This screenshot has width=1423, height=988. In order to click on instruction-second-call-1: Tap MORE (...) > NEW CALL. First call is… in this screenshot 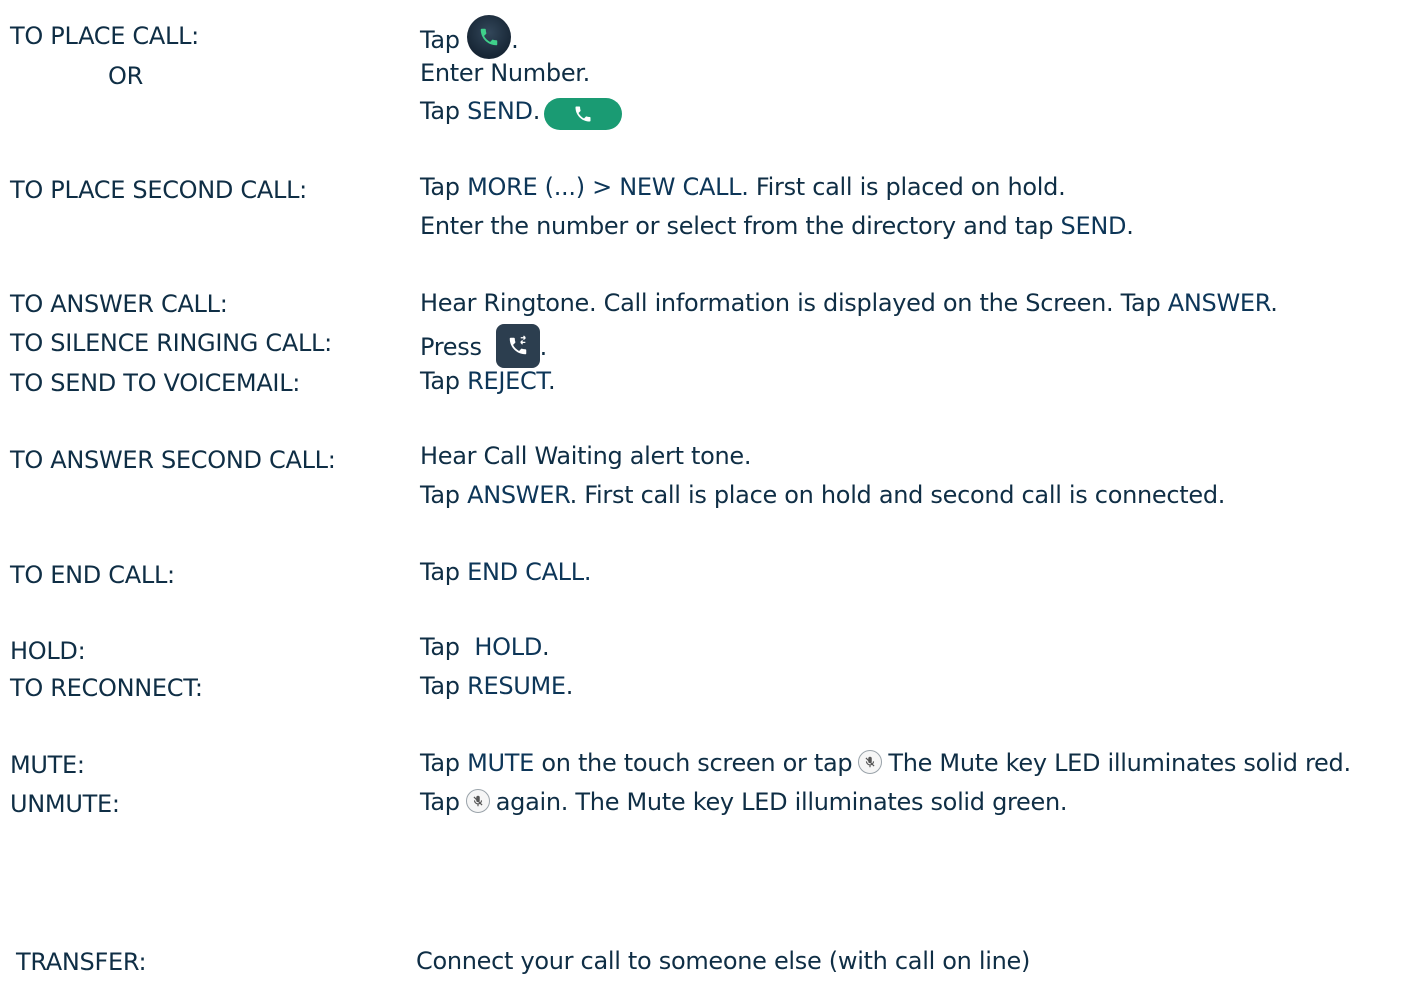, I will do `click(743, 187)`.